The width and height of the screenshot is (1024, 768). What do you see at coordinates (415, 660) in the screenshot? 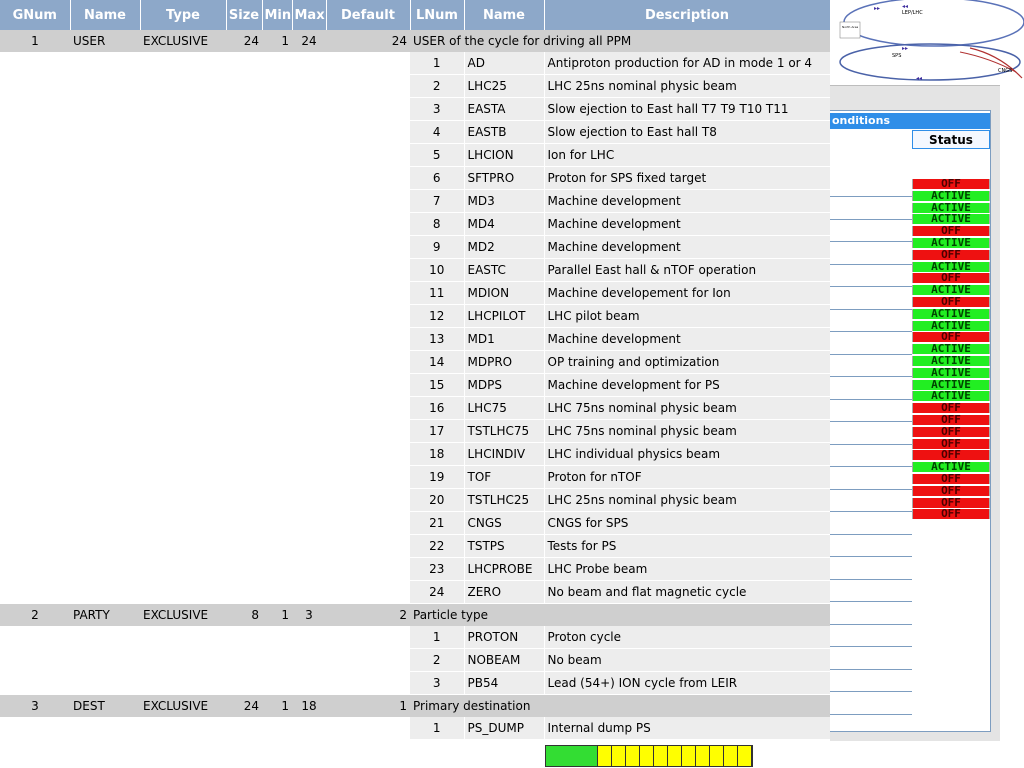
I see `table-row: 2 NOBEAM No beam` at bounding box center [415, 660].